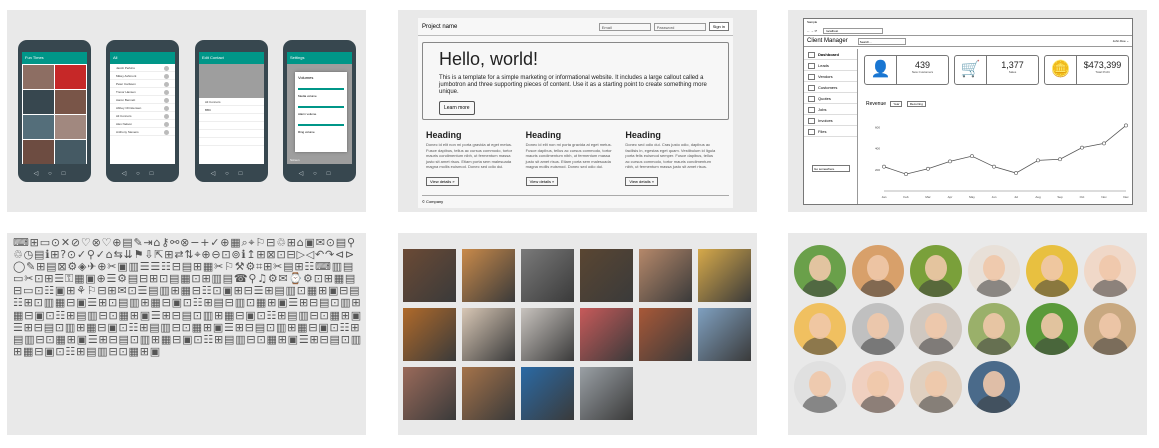 The width and height of the screenshot is (1159, 448). I want to click on sidebar-item-vendors: Vendors, so click(830, 76).